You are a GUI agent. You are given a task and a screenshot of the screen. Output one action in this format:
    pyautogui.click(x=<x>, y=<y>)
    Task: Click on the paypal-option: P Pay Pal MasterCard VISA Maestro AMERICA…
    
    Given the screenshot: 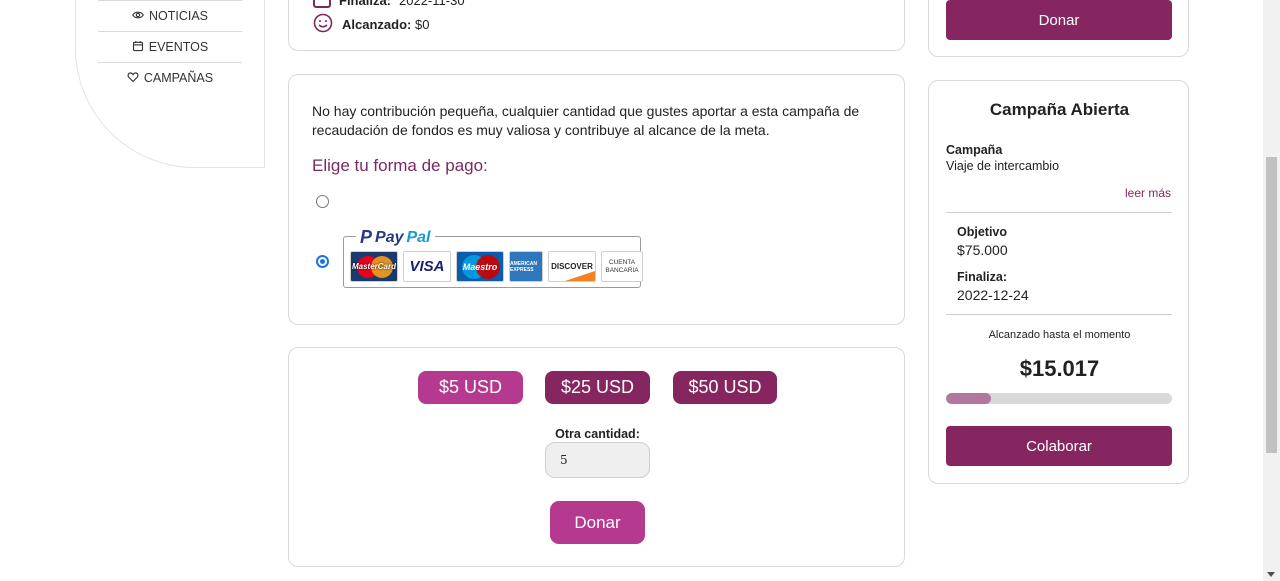 What is the action you would take?
    pyautogui.click(x=493, y=257)
    